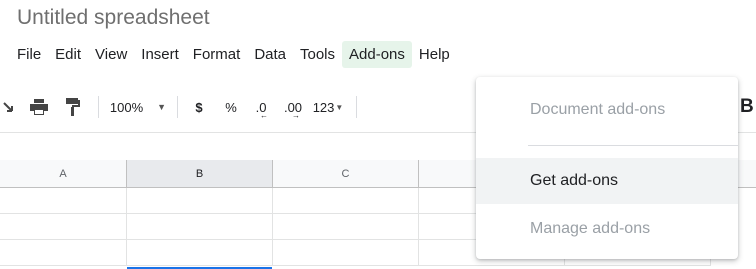 The image size is (756, 269). Describe the element at coordinates (261, 107) in the screenshot. I see `decrease-decimal-button: .0 ←` at that location.